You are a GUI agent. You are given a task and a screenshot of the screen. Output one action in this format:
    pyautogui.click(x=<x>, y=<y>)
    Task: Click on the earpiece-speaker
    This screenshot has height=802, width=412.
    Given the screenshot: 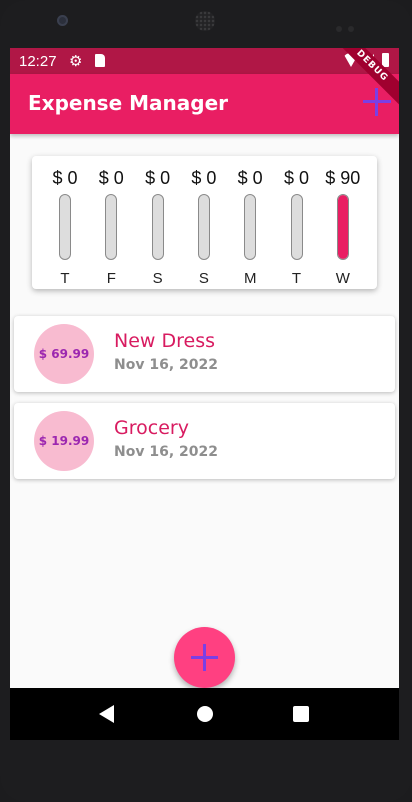 What is the action you would take?
    pyautogui.click(x=205, y=21)
    